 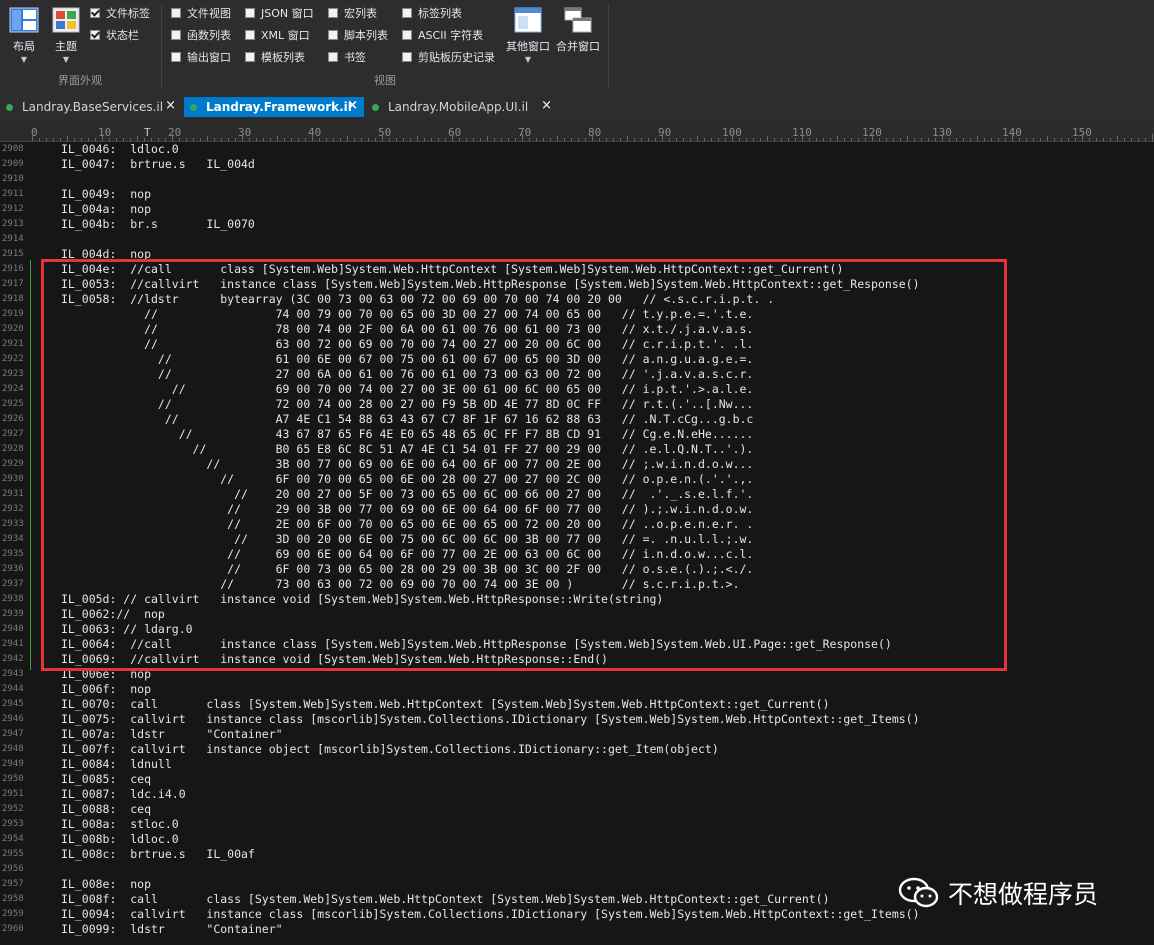 What do you see at coordinates (577, 734) in the screenshot?
I see `code-line: 2947 IL_007a: ldstr "Container"` at bounding box center [577, 734].